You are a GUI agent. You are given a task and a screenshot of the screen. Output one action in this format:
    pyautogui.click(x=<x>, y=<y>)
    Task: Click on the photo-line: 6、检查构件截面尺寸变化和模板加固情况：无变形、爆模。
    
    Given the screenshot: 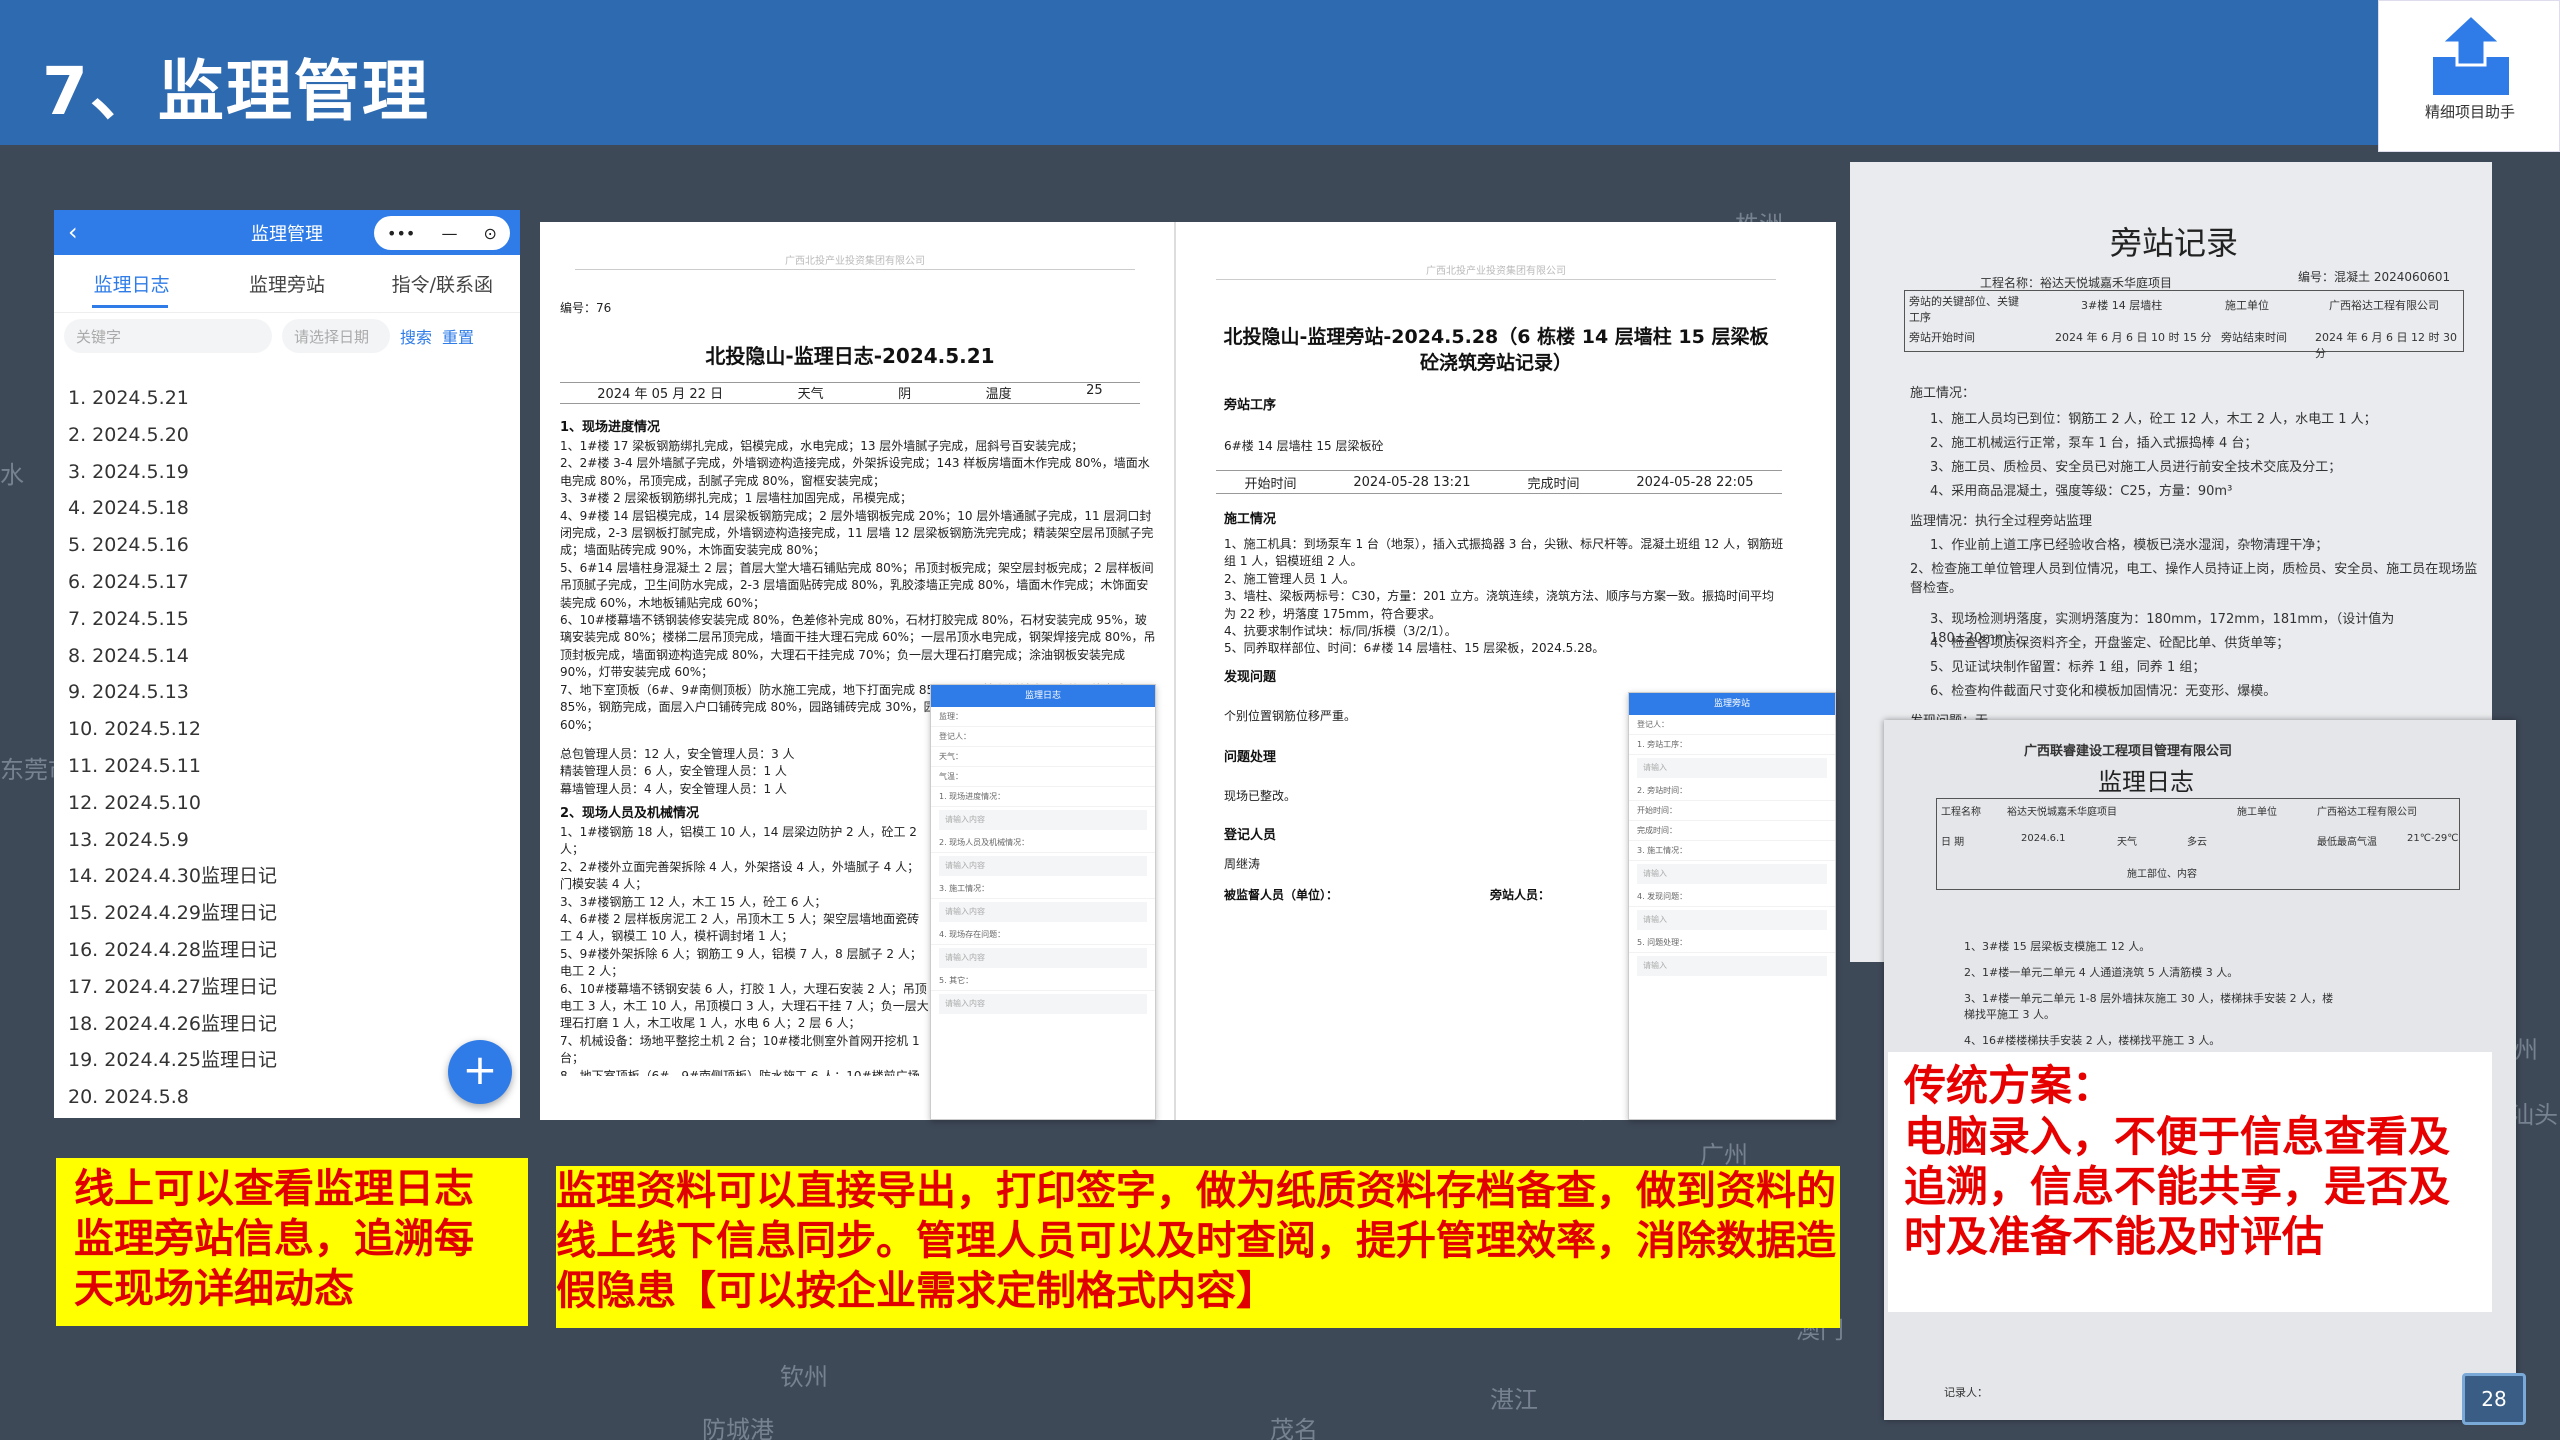 What is the action you would take?
    pyautogui.click(x=2103, y=691)
    